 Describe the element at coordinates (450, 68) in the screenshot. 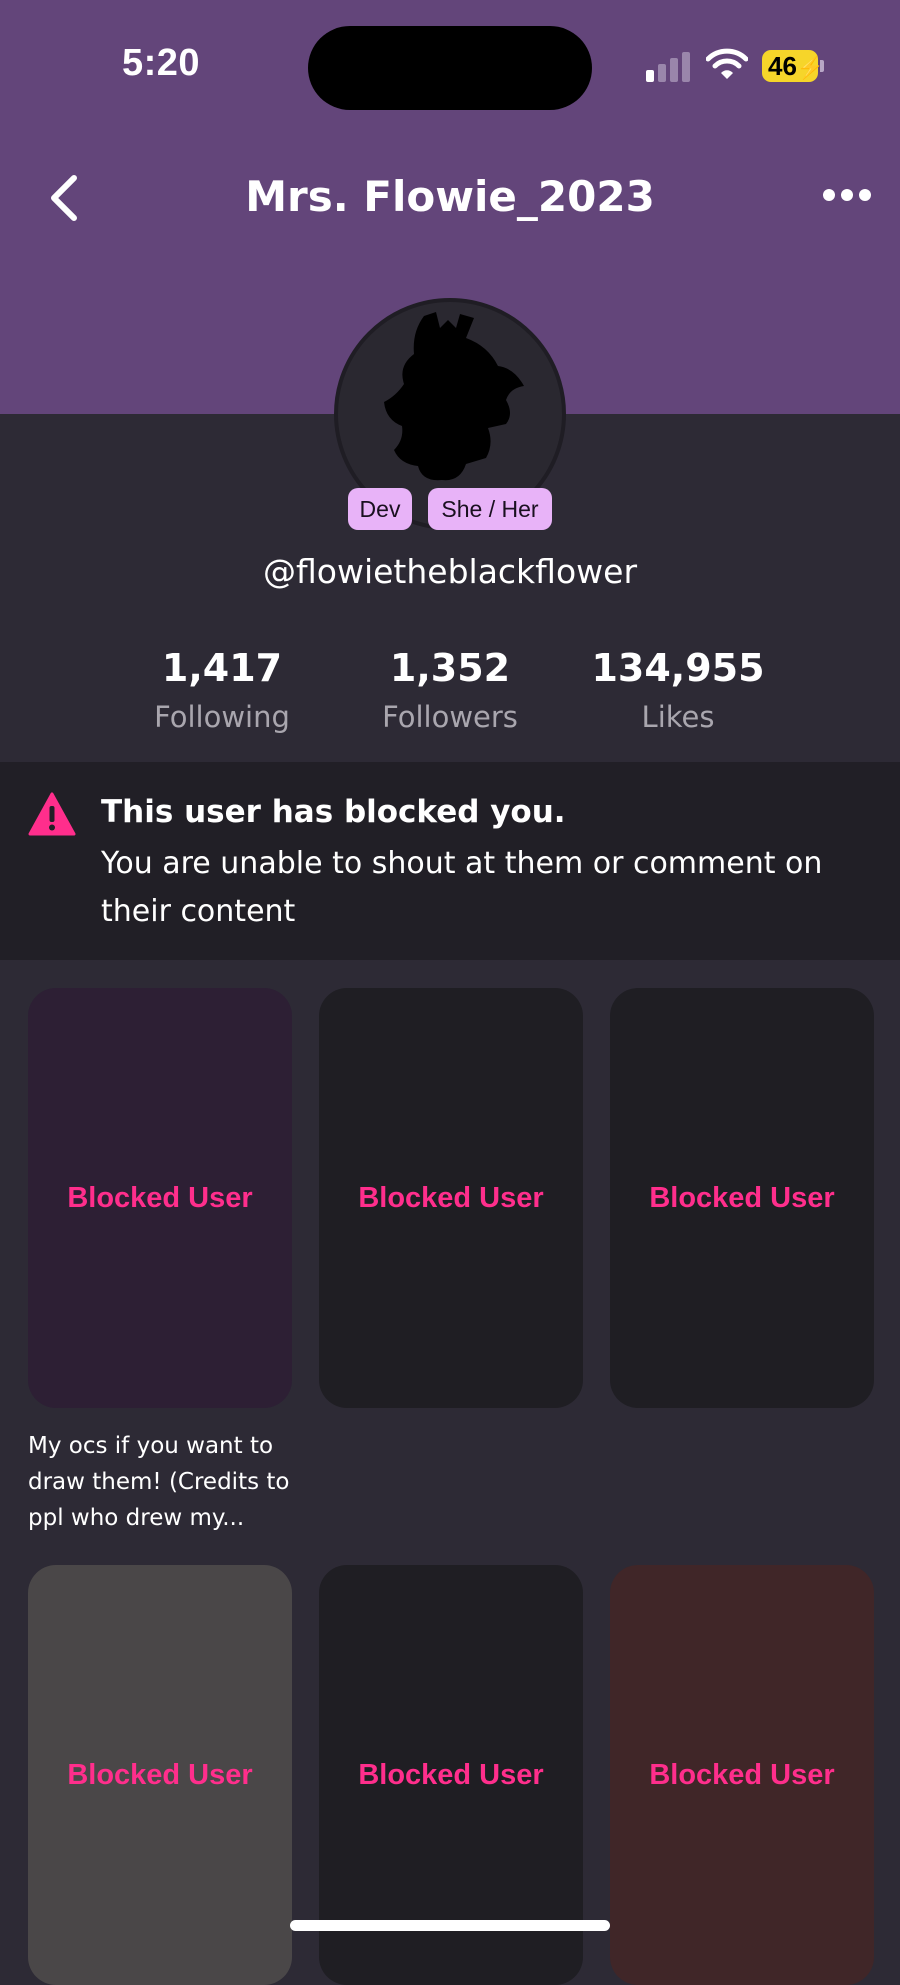

I see `dynamic-island` at that location.